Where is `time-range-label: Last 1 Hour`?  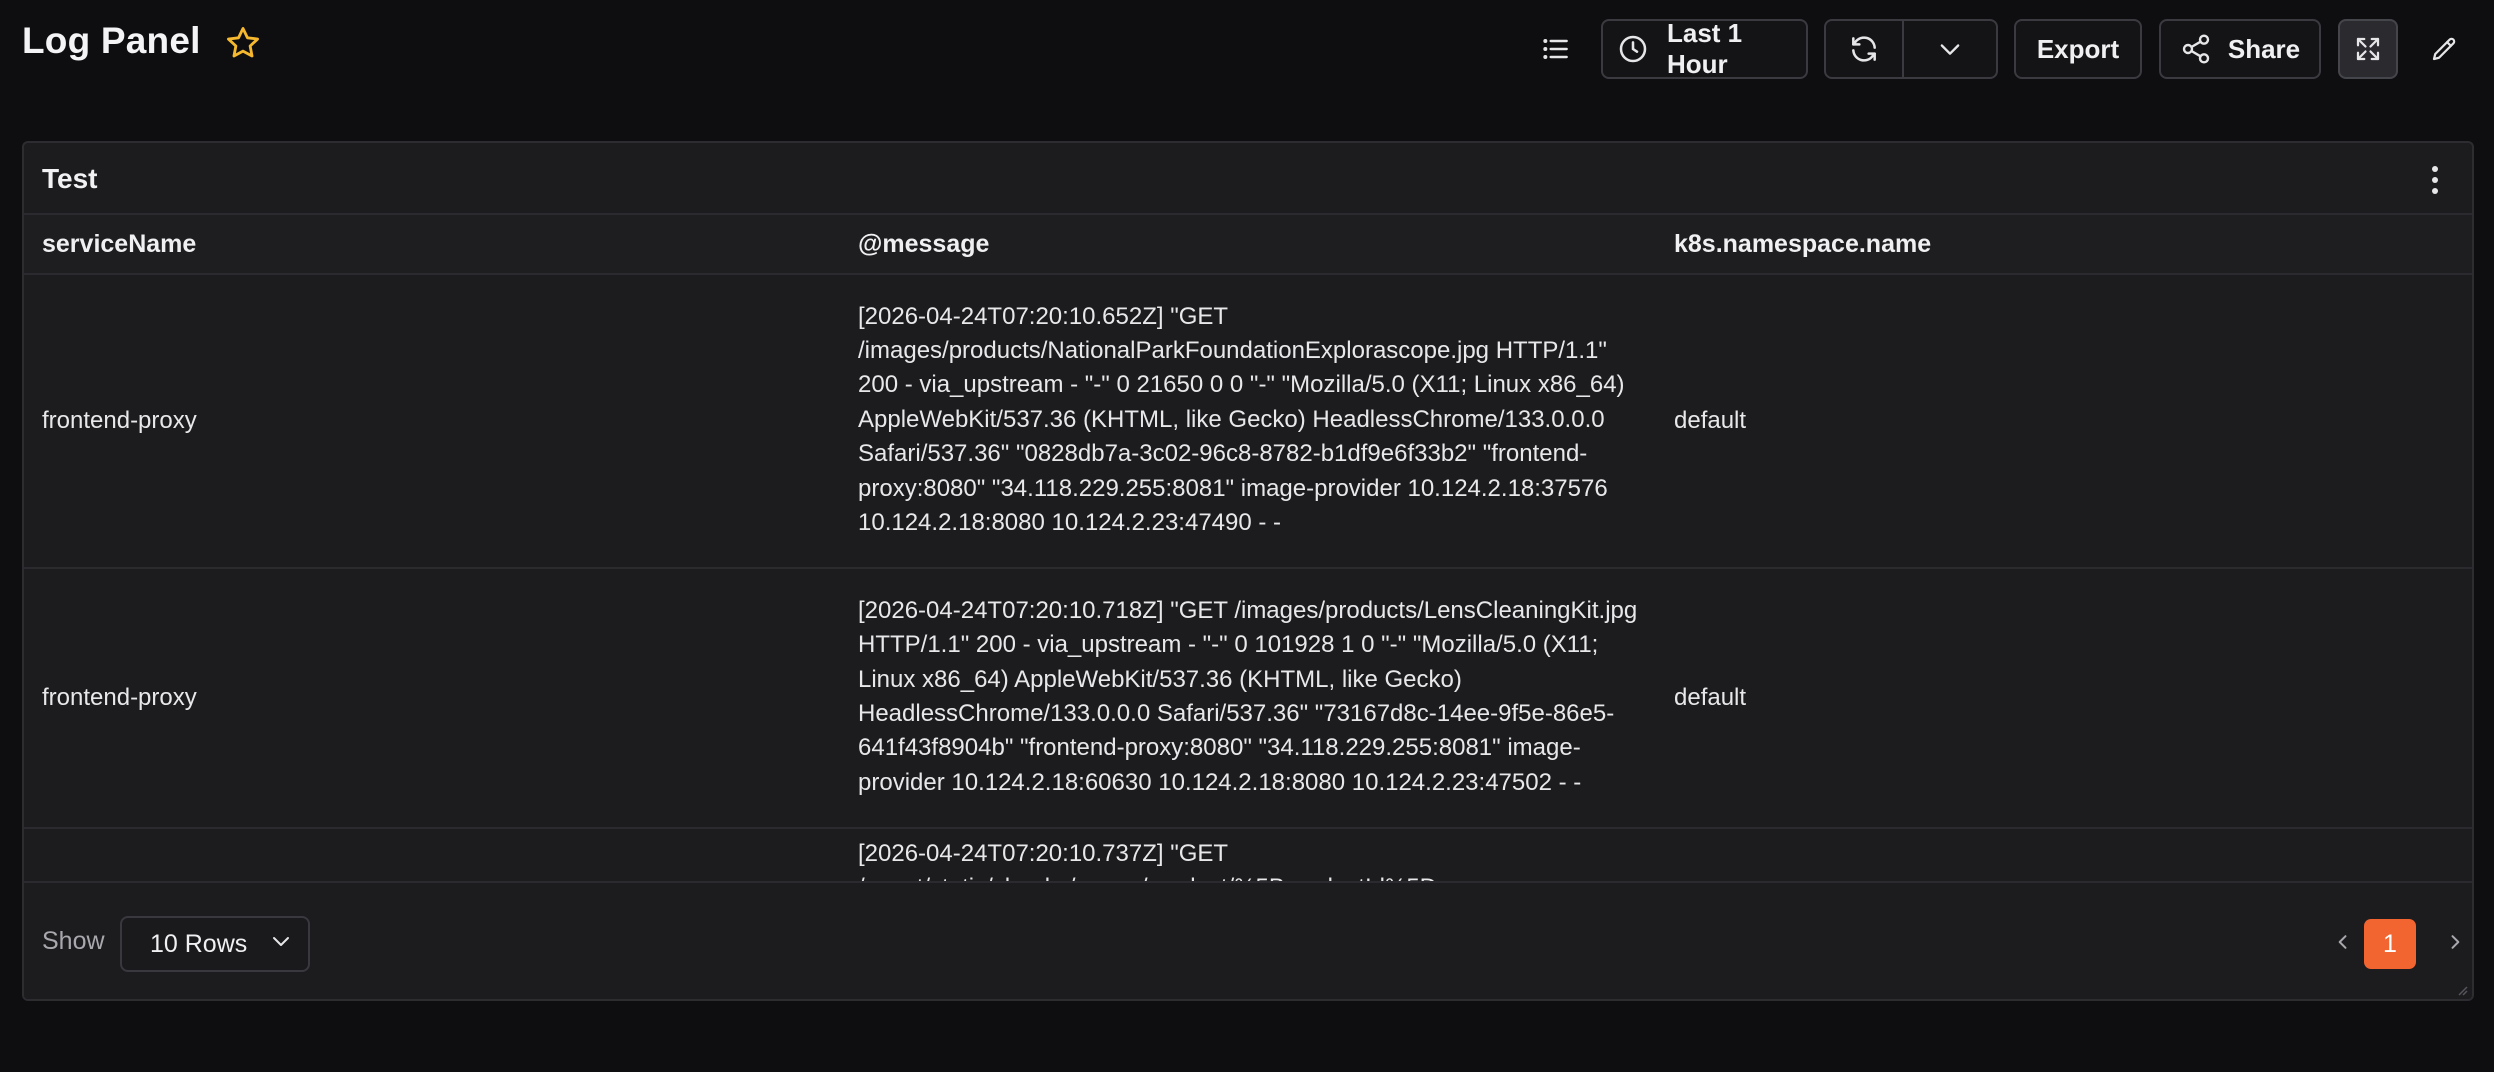
time-range-label: Last 1 Hour is located at coordinates (1705, 48).